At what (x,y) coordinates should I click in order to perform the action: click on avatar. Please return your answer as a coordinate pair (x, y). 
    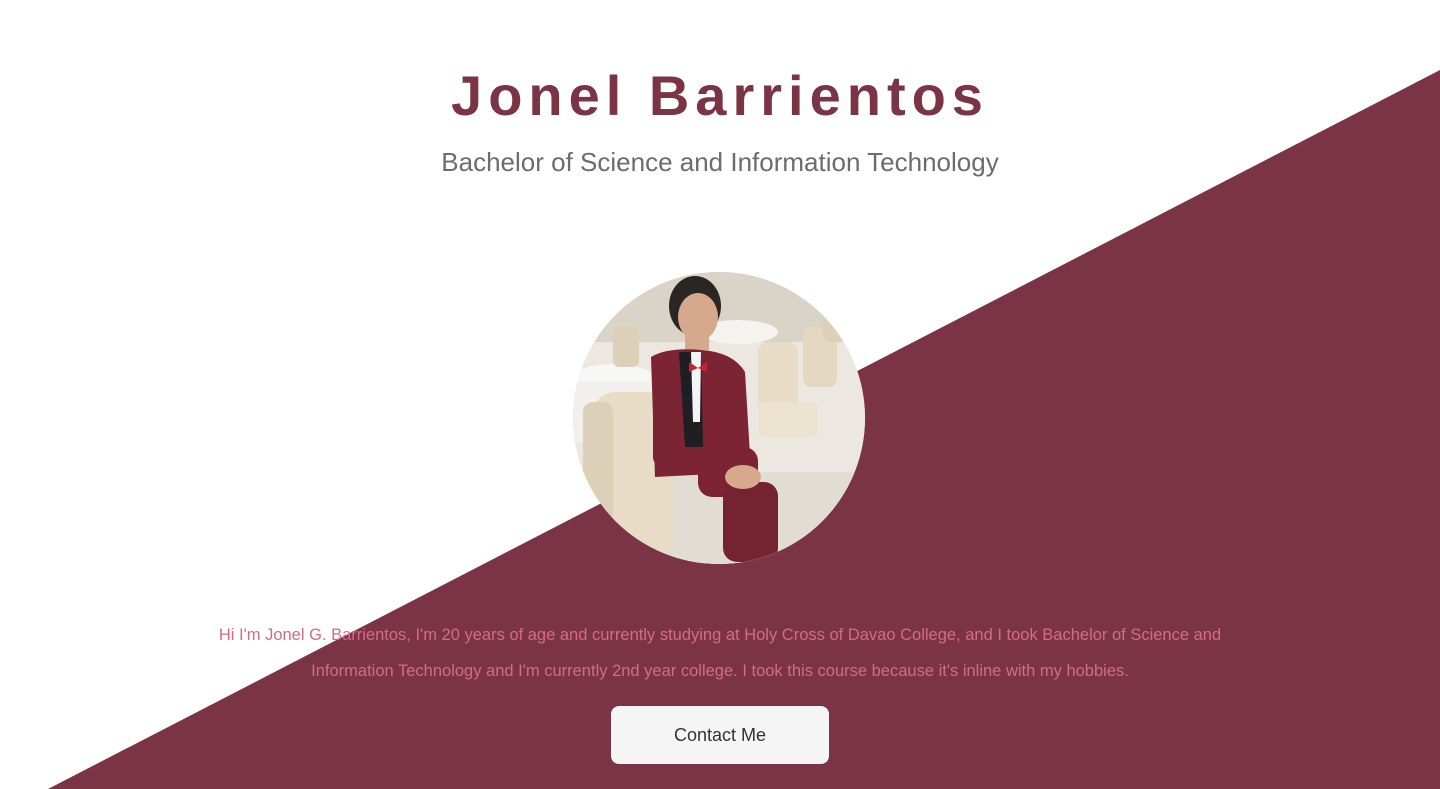
    Looking at the image, I should click on (719, 418).